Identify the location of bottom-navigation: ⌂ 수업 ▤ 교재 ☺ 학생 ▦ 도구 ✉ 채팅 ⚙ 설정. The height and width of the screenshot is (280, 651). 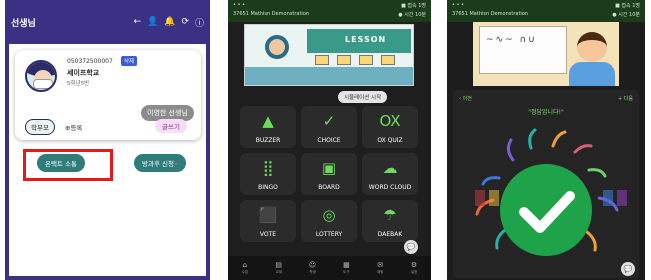
(329, 268).